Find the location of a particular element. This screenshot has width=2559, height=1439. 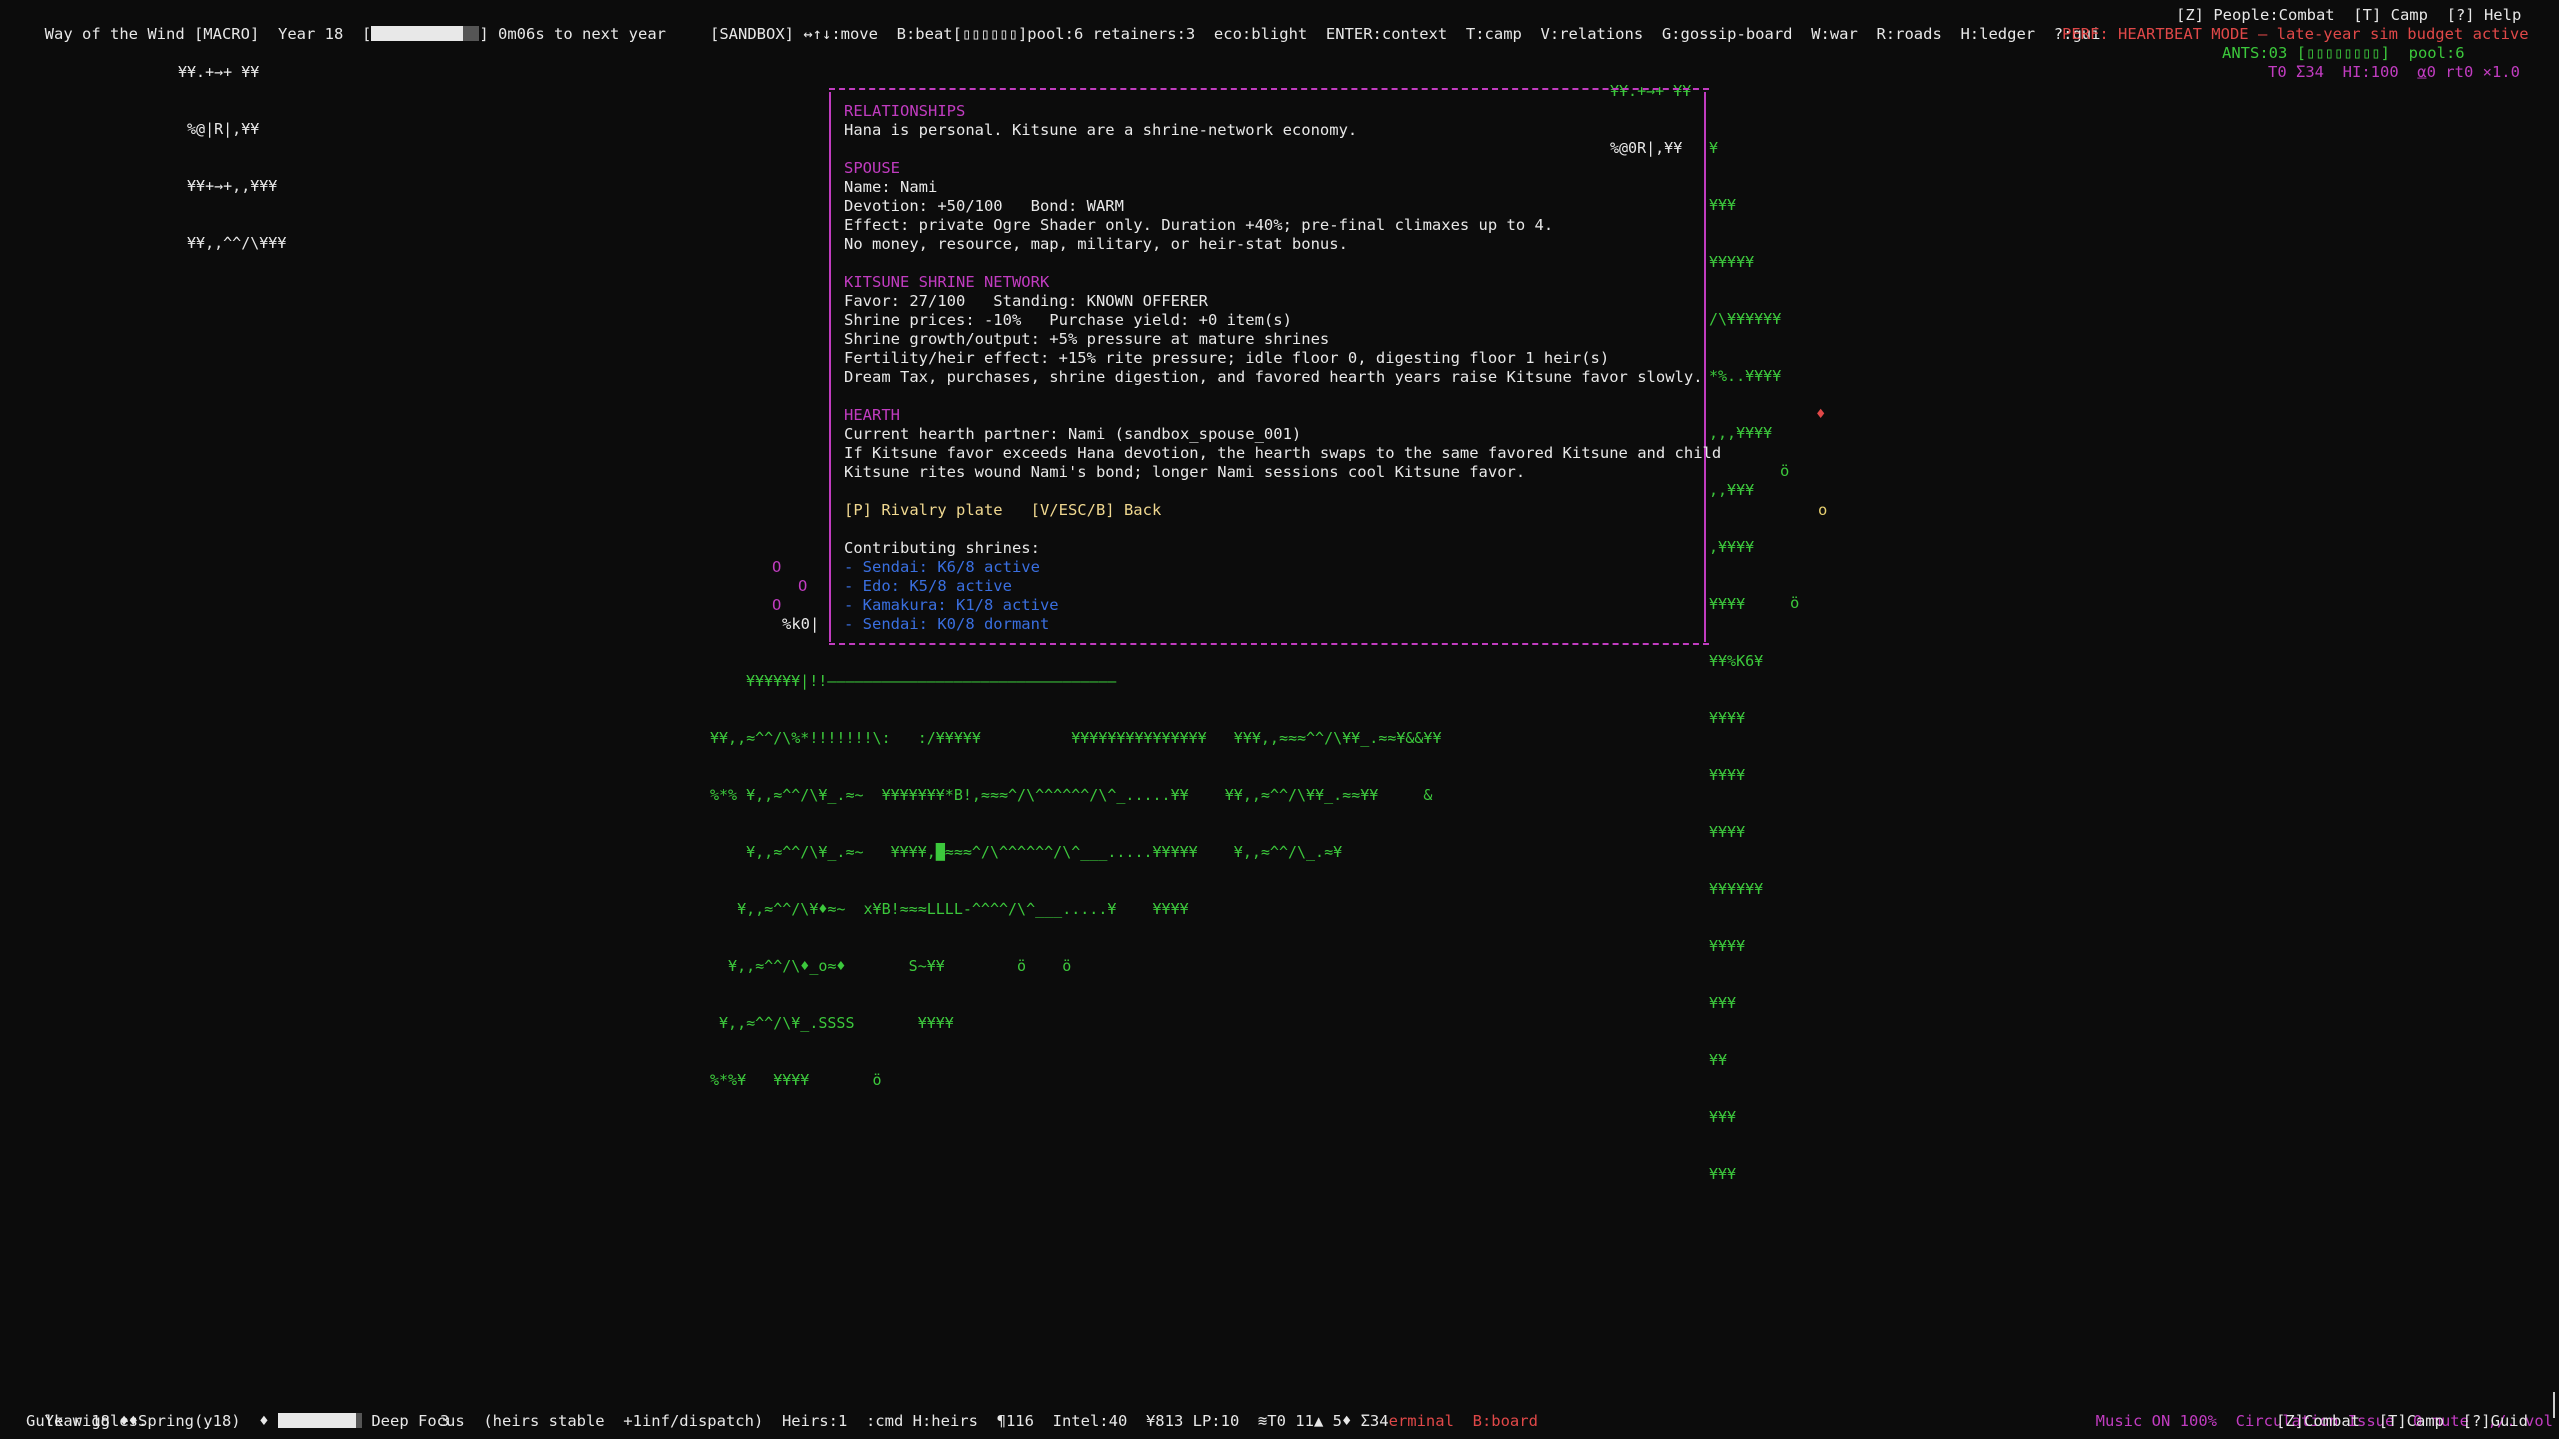

paragraph-count: ¶116 is located at coordinates (1015, 1421).